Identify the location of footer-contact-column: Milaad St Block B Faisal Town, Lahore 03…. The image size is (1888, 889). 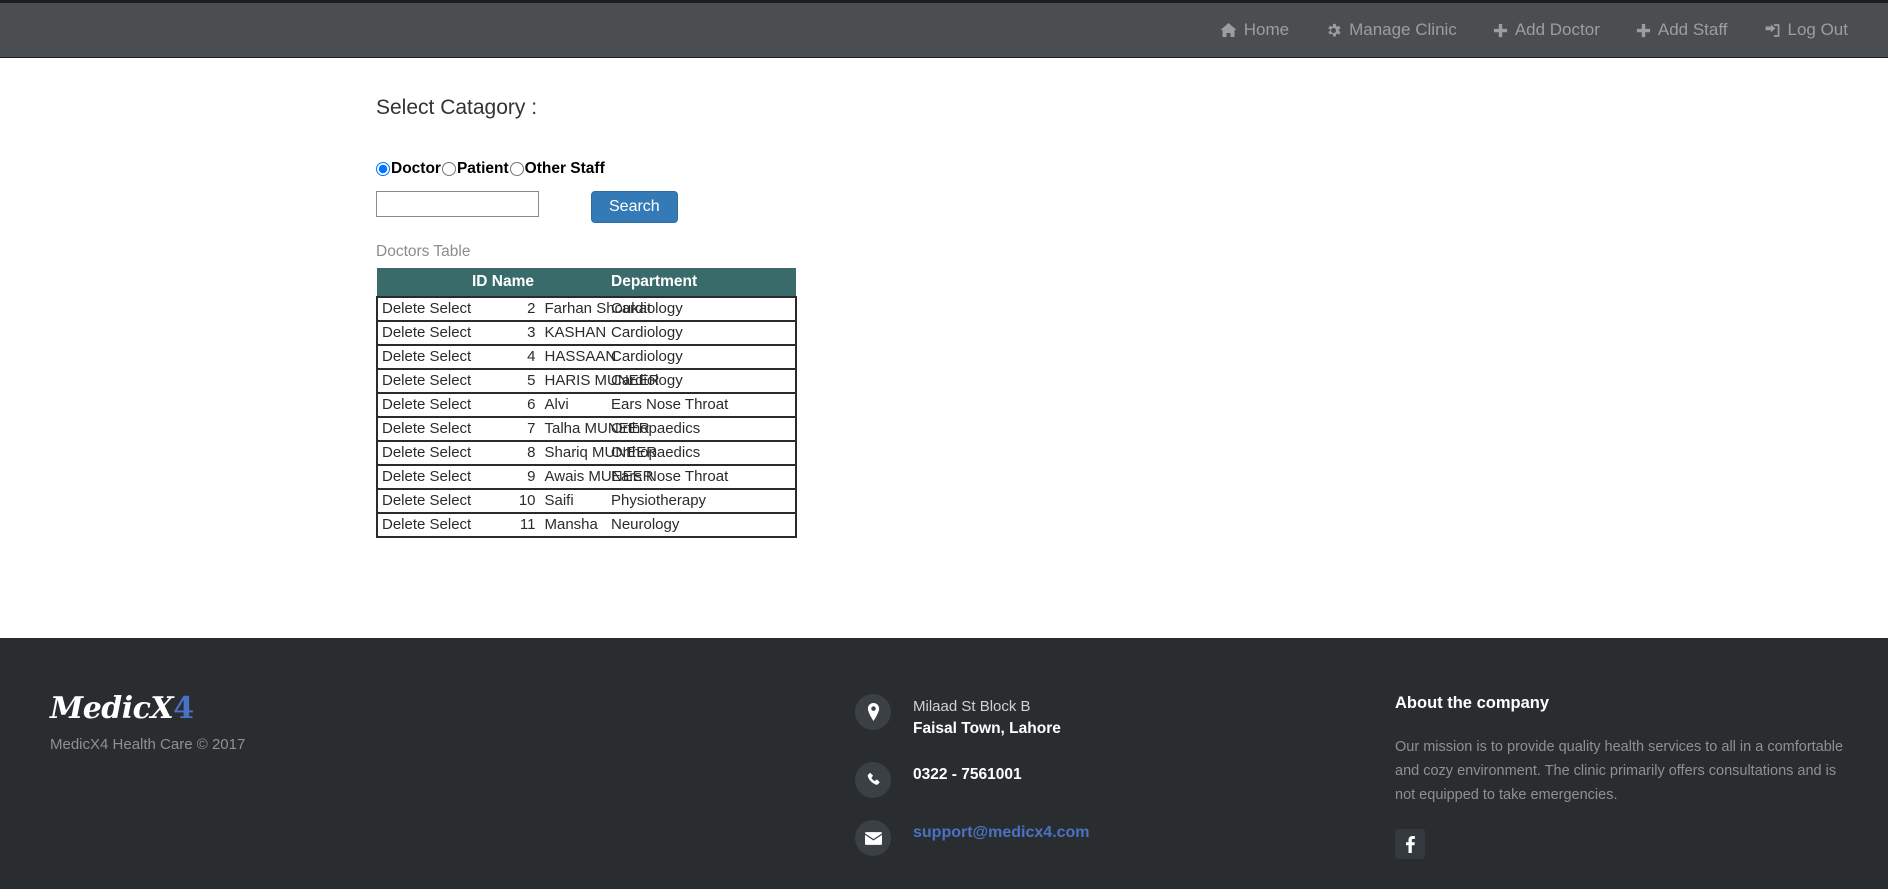
(1125, 791).